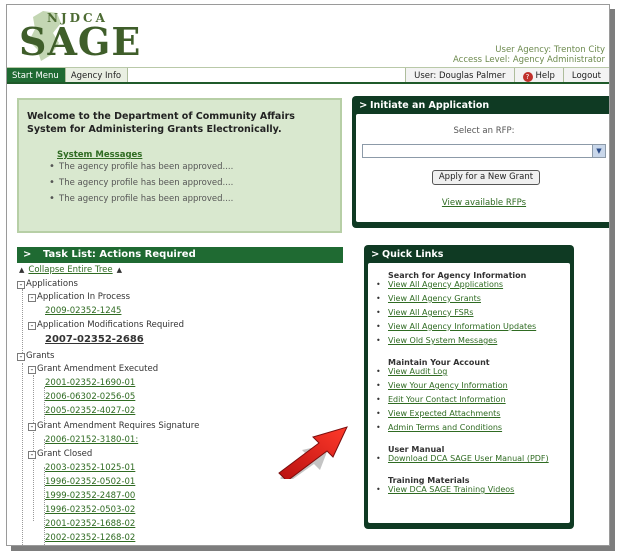 The height and width of the screenshot is (554, 618). I want to click on tree-leaf-grant: 1999-02352-2487-00, so click(90, 496).